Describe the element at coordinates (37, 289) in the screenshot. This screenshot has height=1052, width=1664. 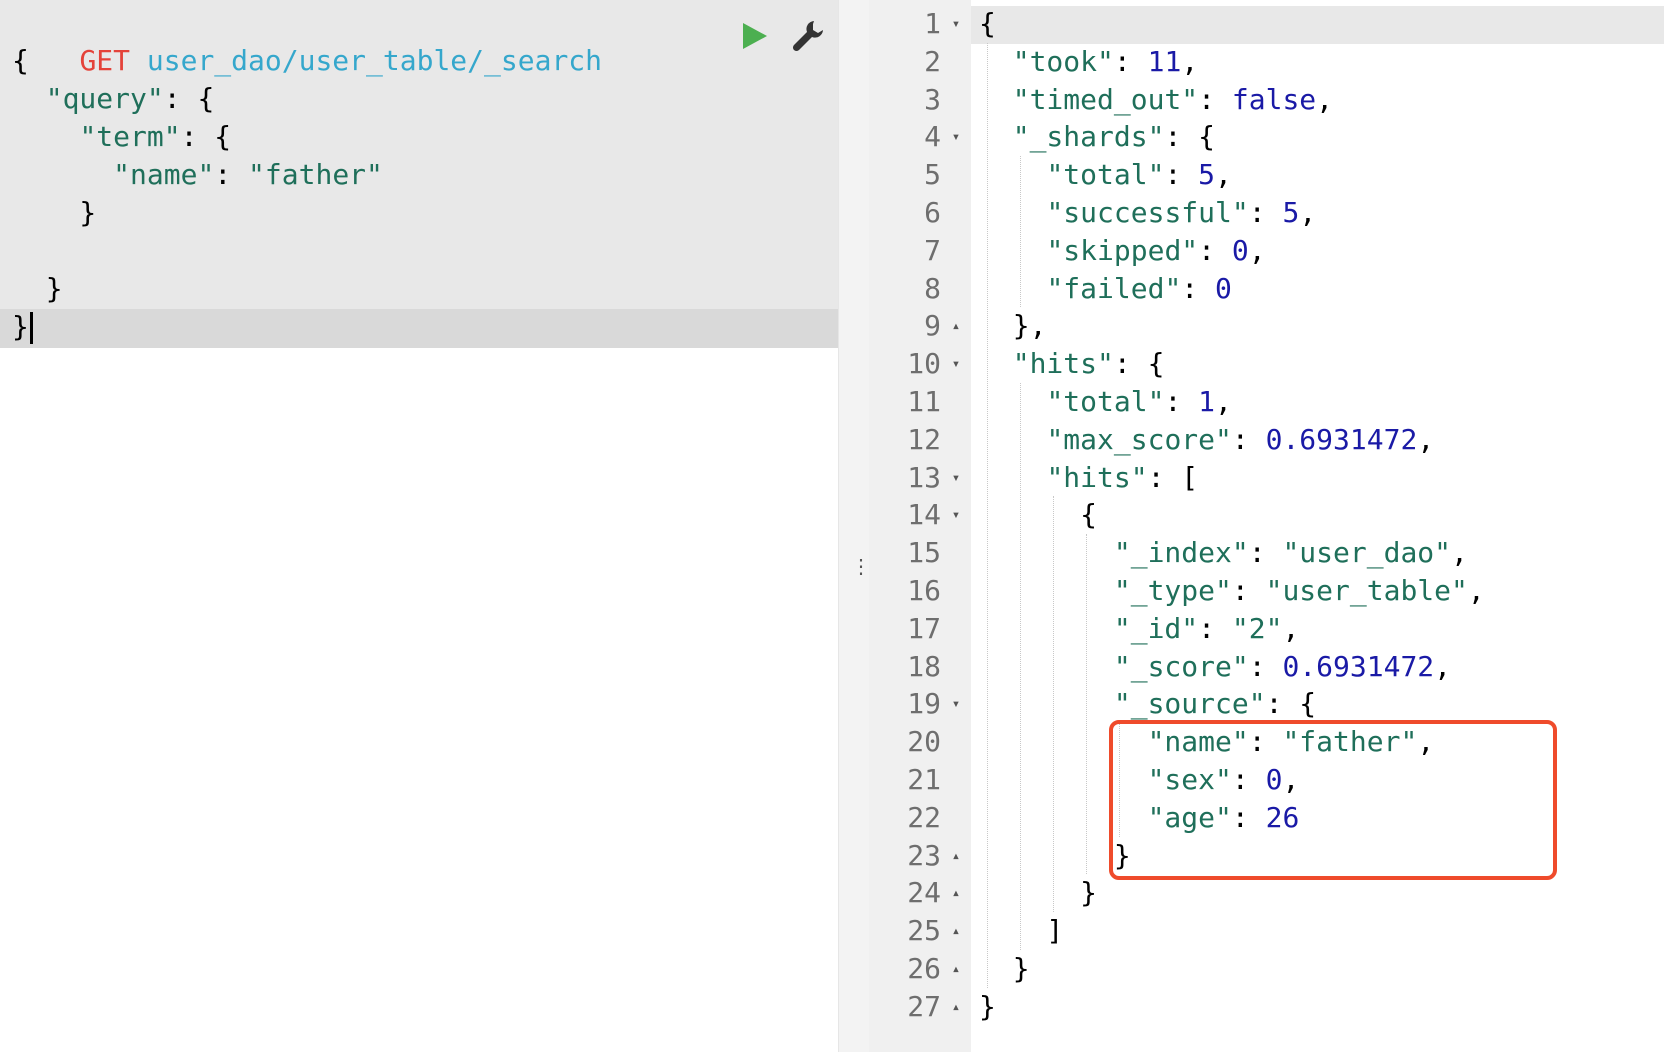
I see `request-code-line: }` at that location.